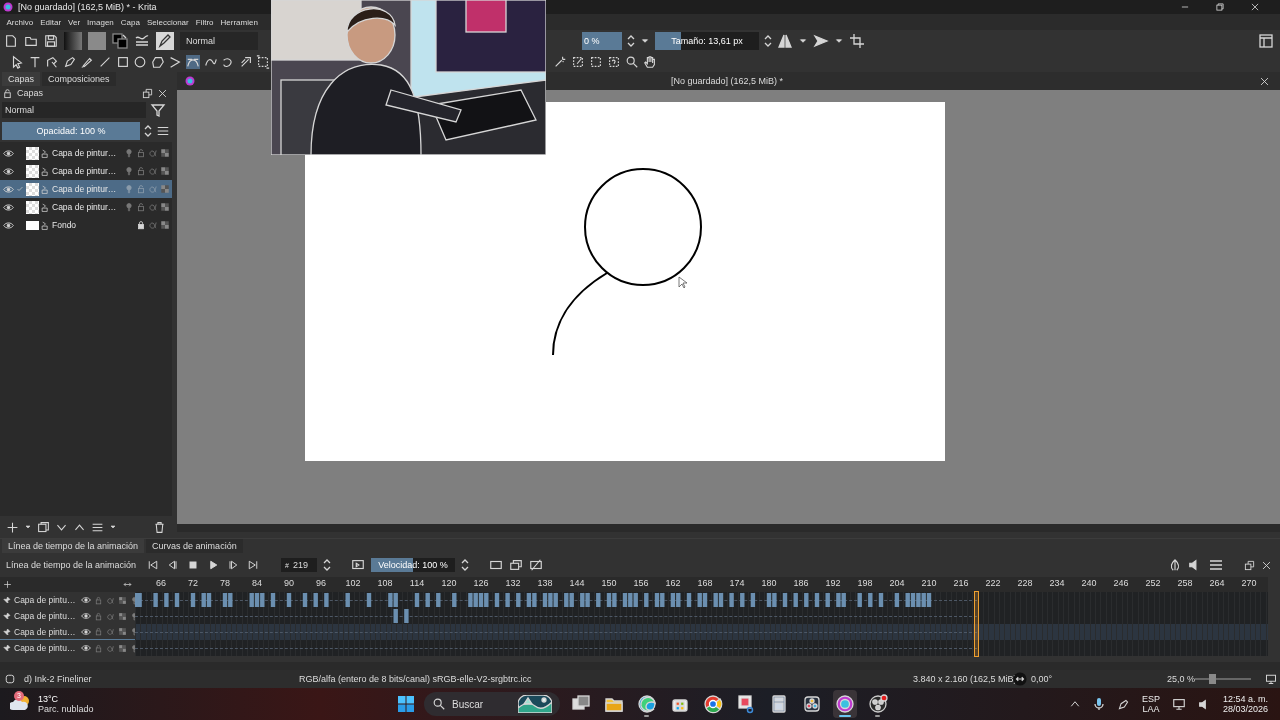 Image resolution: width=1280 pixels, height=720 pixels. I want to click on menu-item: Herramien, so click(239, 22).